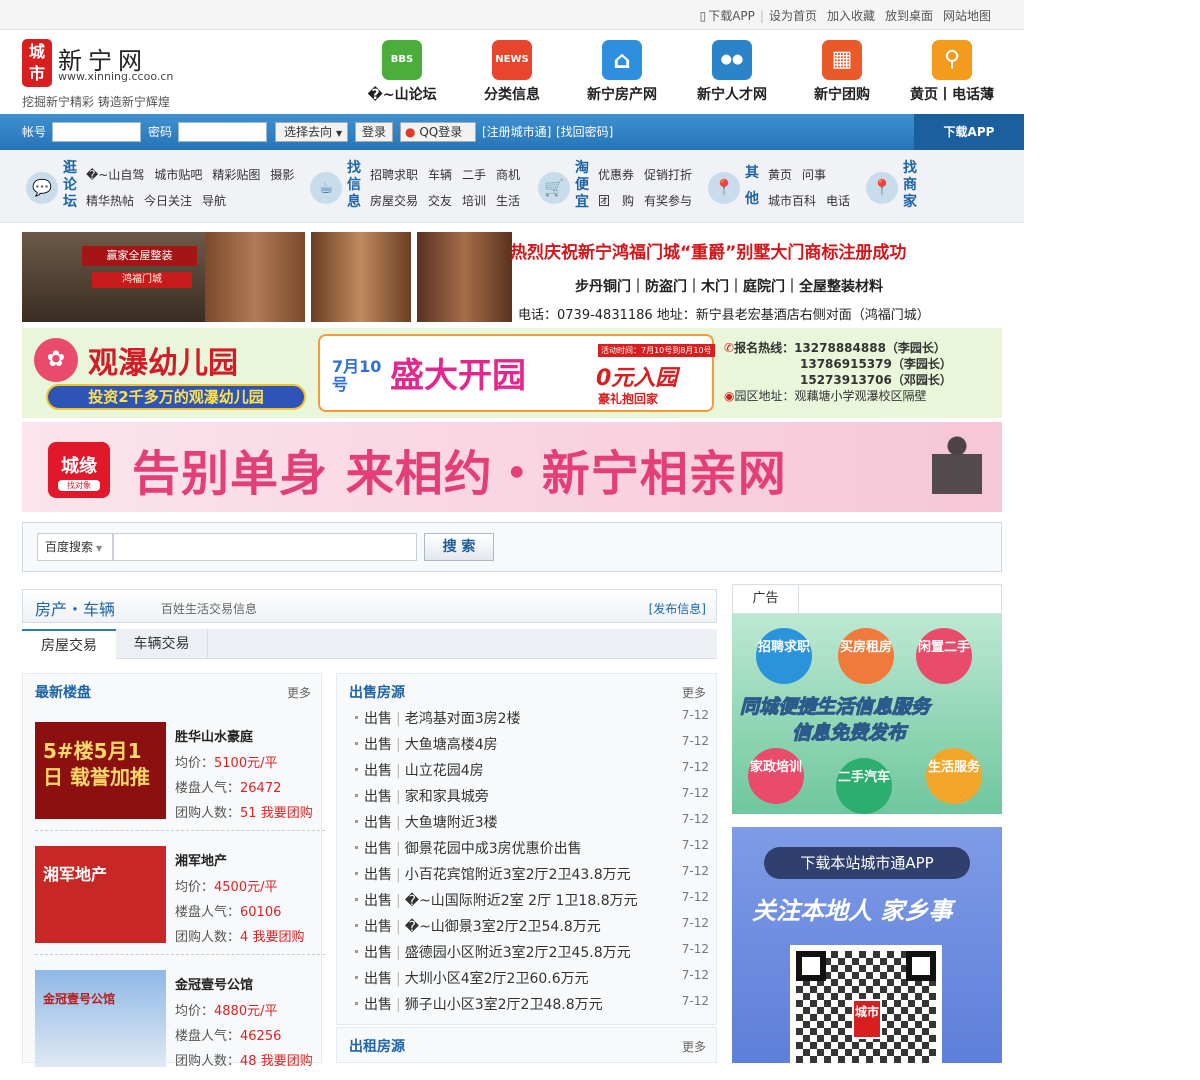  What do you see at coordinates (440, 201) in the screenshot?
I see `category-link: 交友` at bounding box center [440, 201].